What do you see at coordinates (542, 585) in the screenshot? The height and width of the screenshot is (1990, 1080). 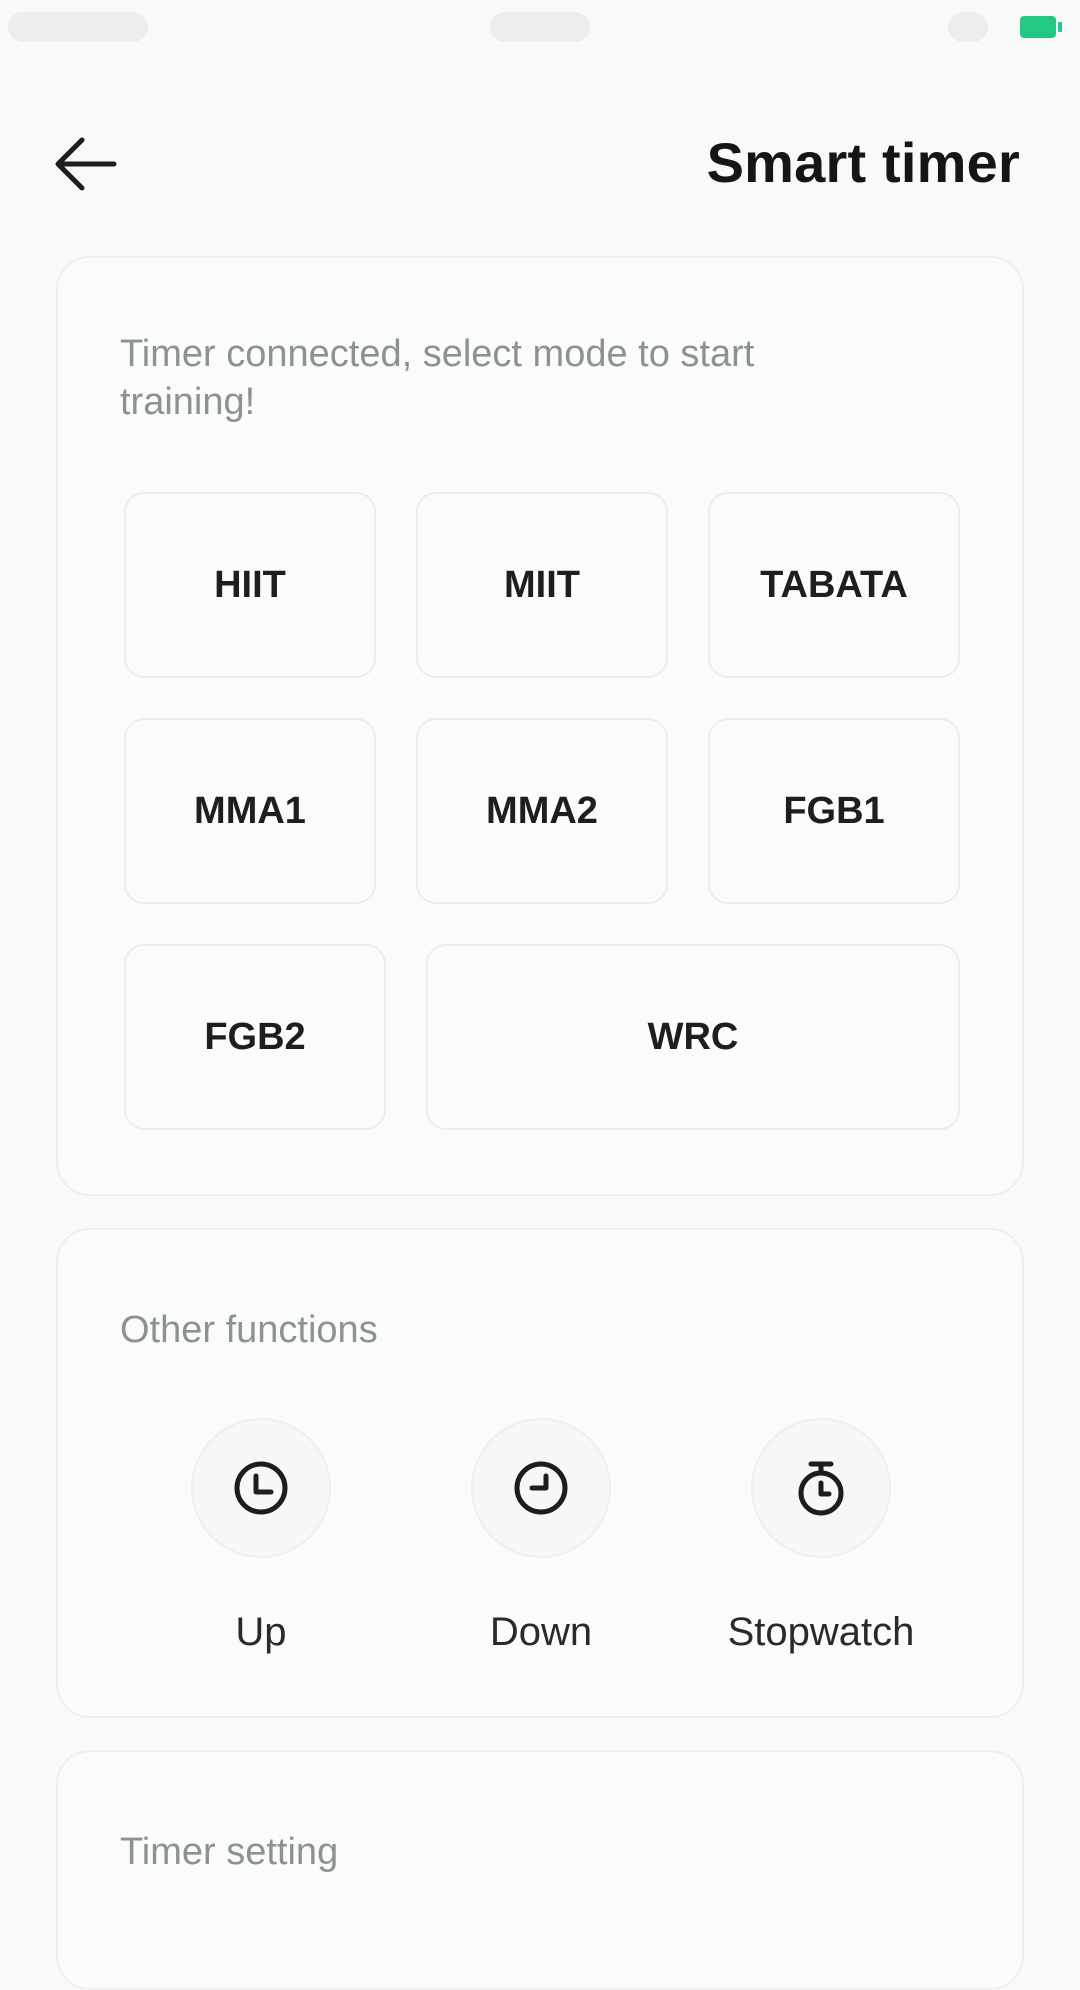 I see `mode-button-miit: MIIT` at bounding box center [542, 585].